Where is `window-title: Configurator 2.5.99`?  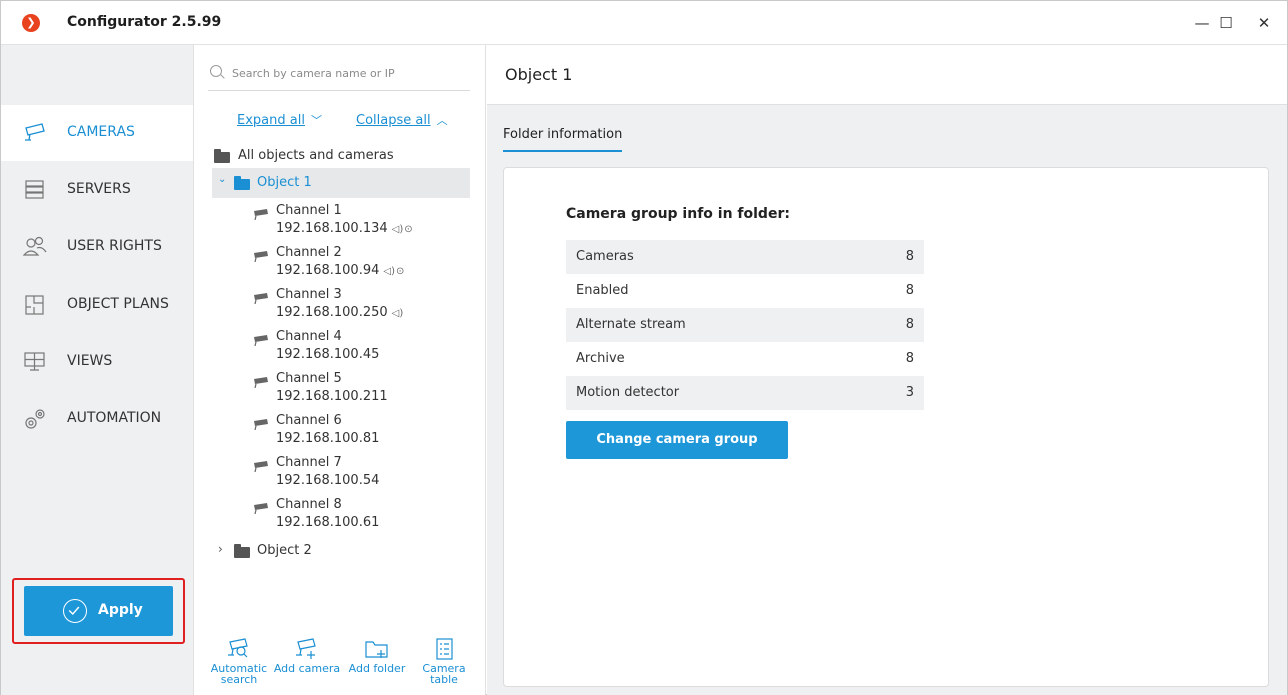
window-title: Configurator 2.5.99 is located at coordinates (144, 22).